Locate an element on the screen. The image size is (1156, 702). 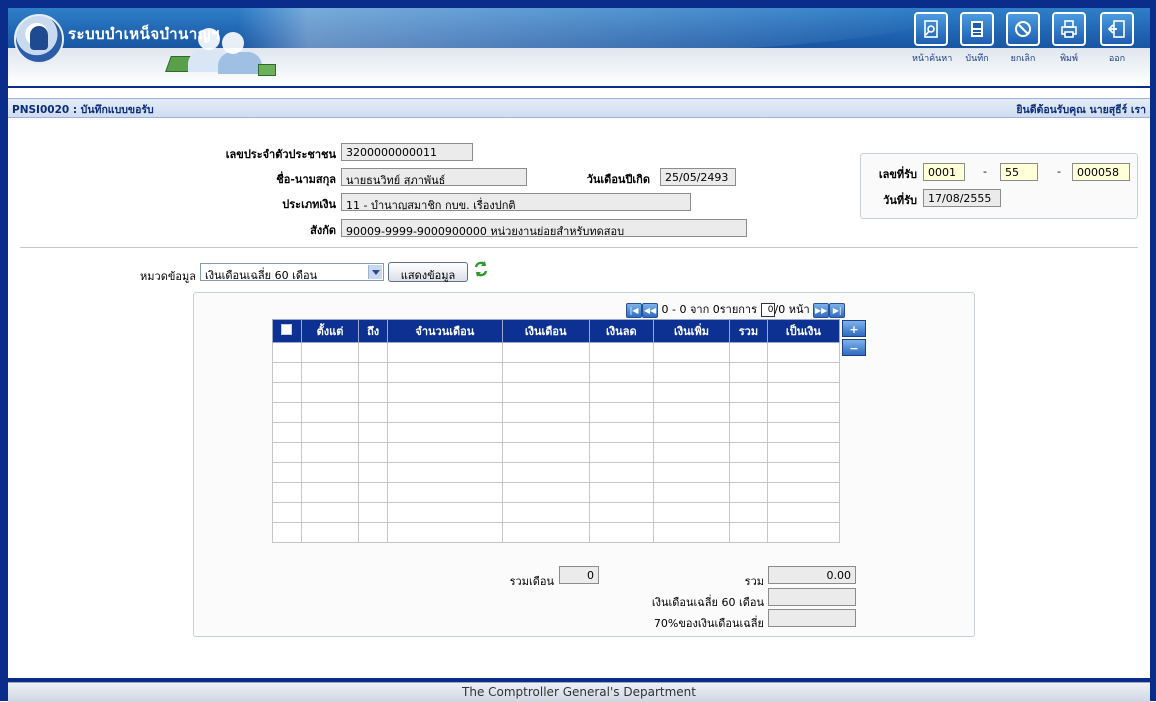
receipt-date-field: 17/08/2555 is located at coordinates (962, 198).